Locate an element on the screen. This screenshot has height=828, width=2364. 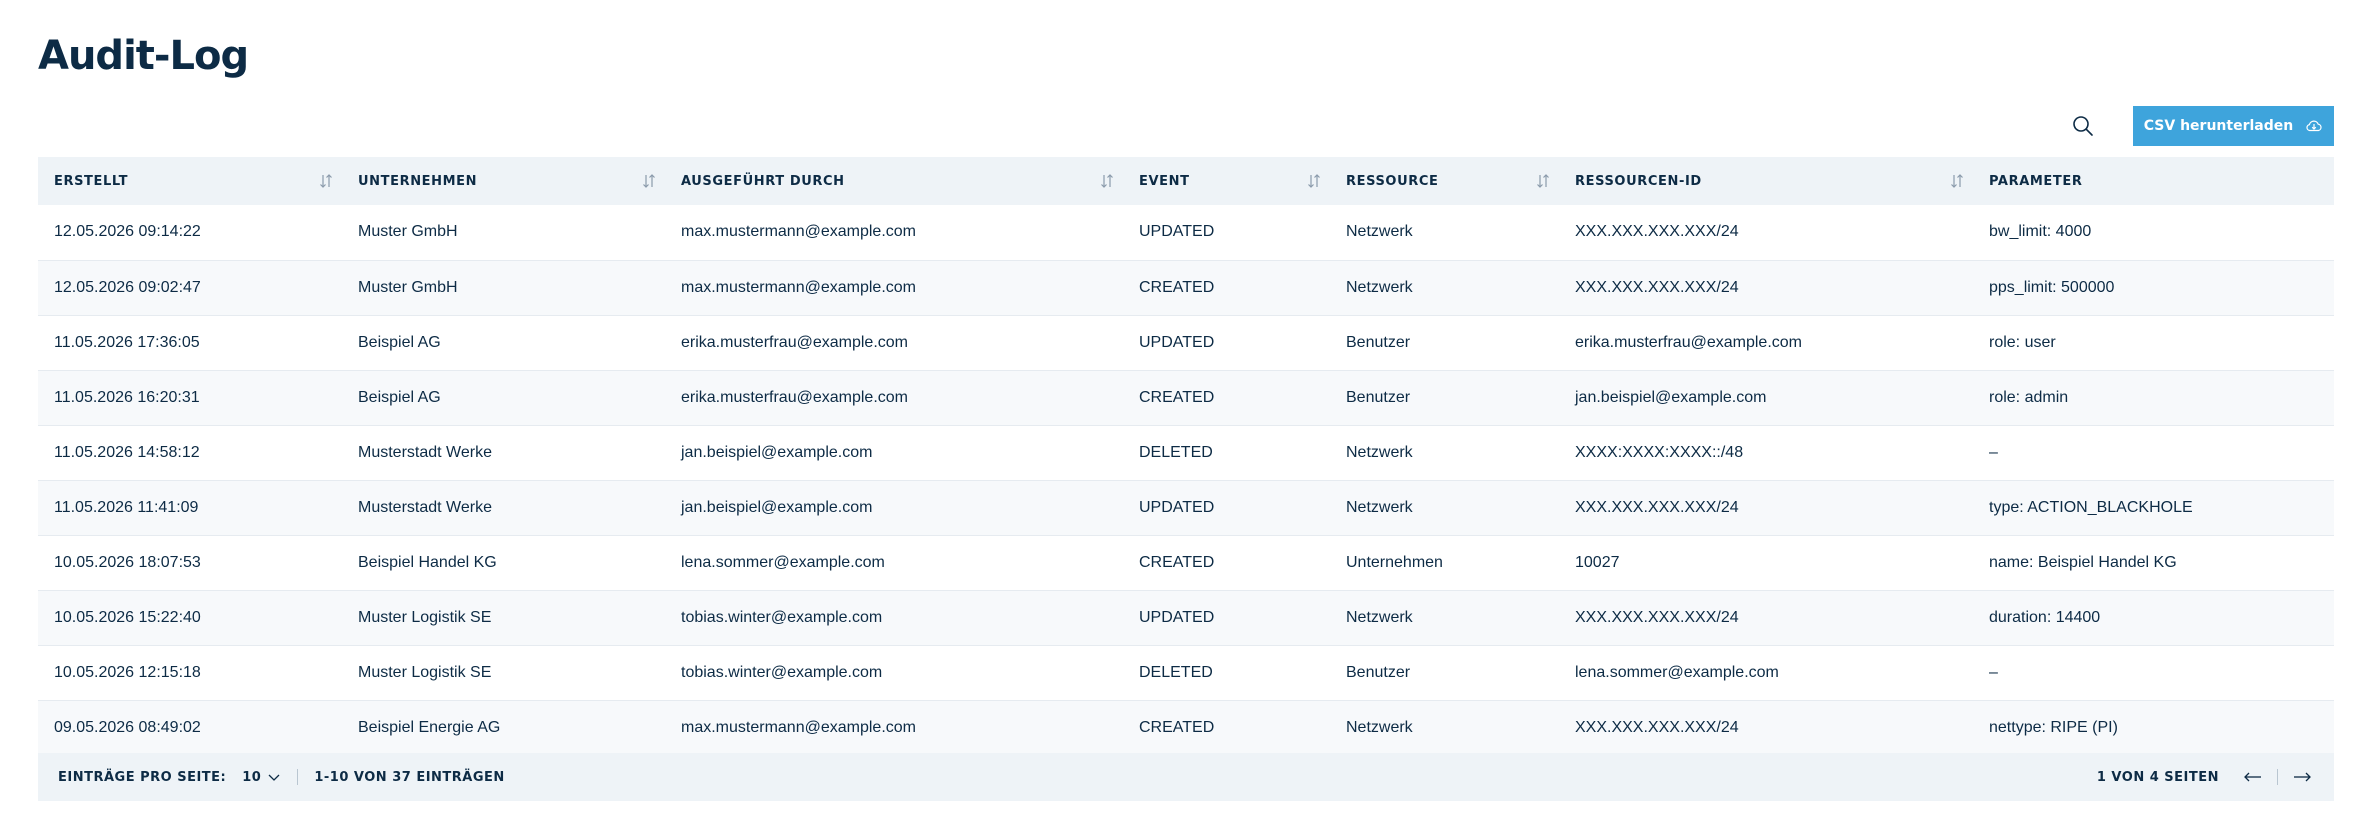
cell-executed-by: lena.sommer@example.com is located at coordinates (783, 562).